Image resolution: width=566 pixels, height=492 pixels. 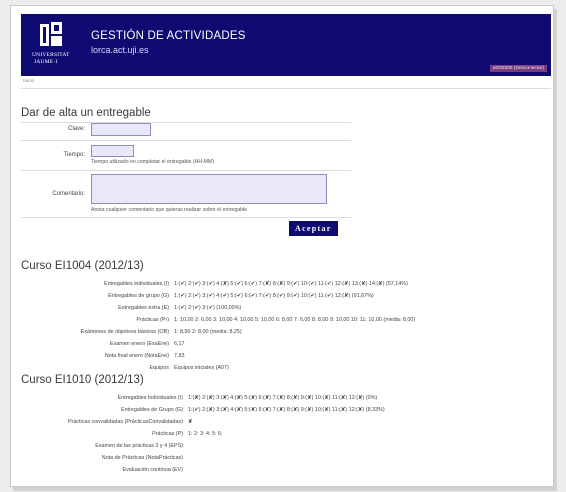 What do you see at coordinates (136, 284) in the screenshot?
I see `grade-row-label: Entregables individuales (I)` at bounding box center [136, 284].